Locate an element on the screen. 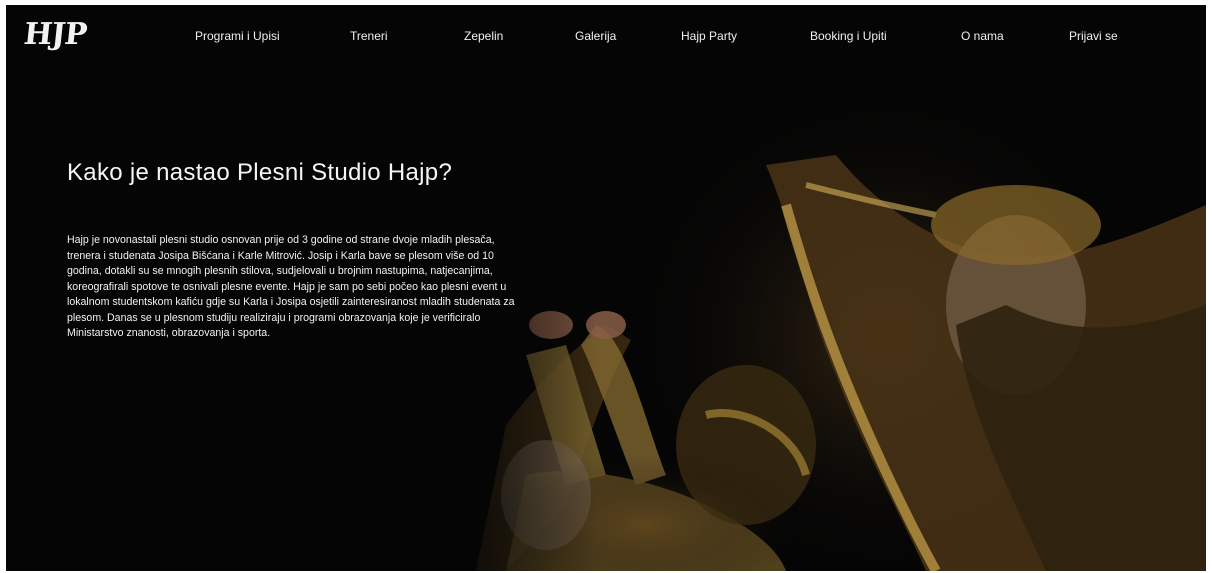 The height and width of the screenshot is (573, 1212). logo-text: HJP is located at coordinates (55, 34).